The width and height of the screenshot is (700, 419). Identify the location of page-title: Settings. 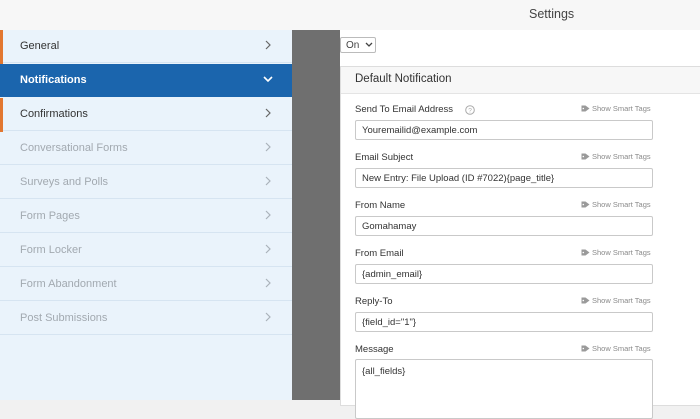
(552, 14).